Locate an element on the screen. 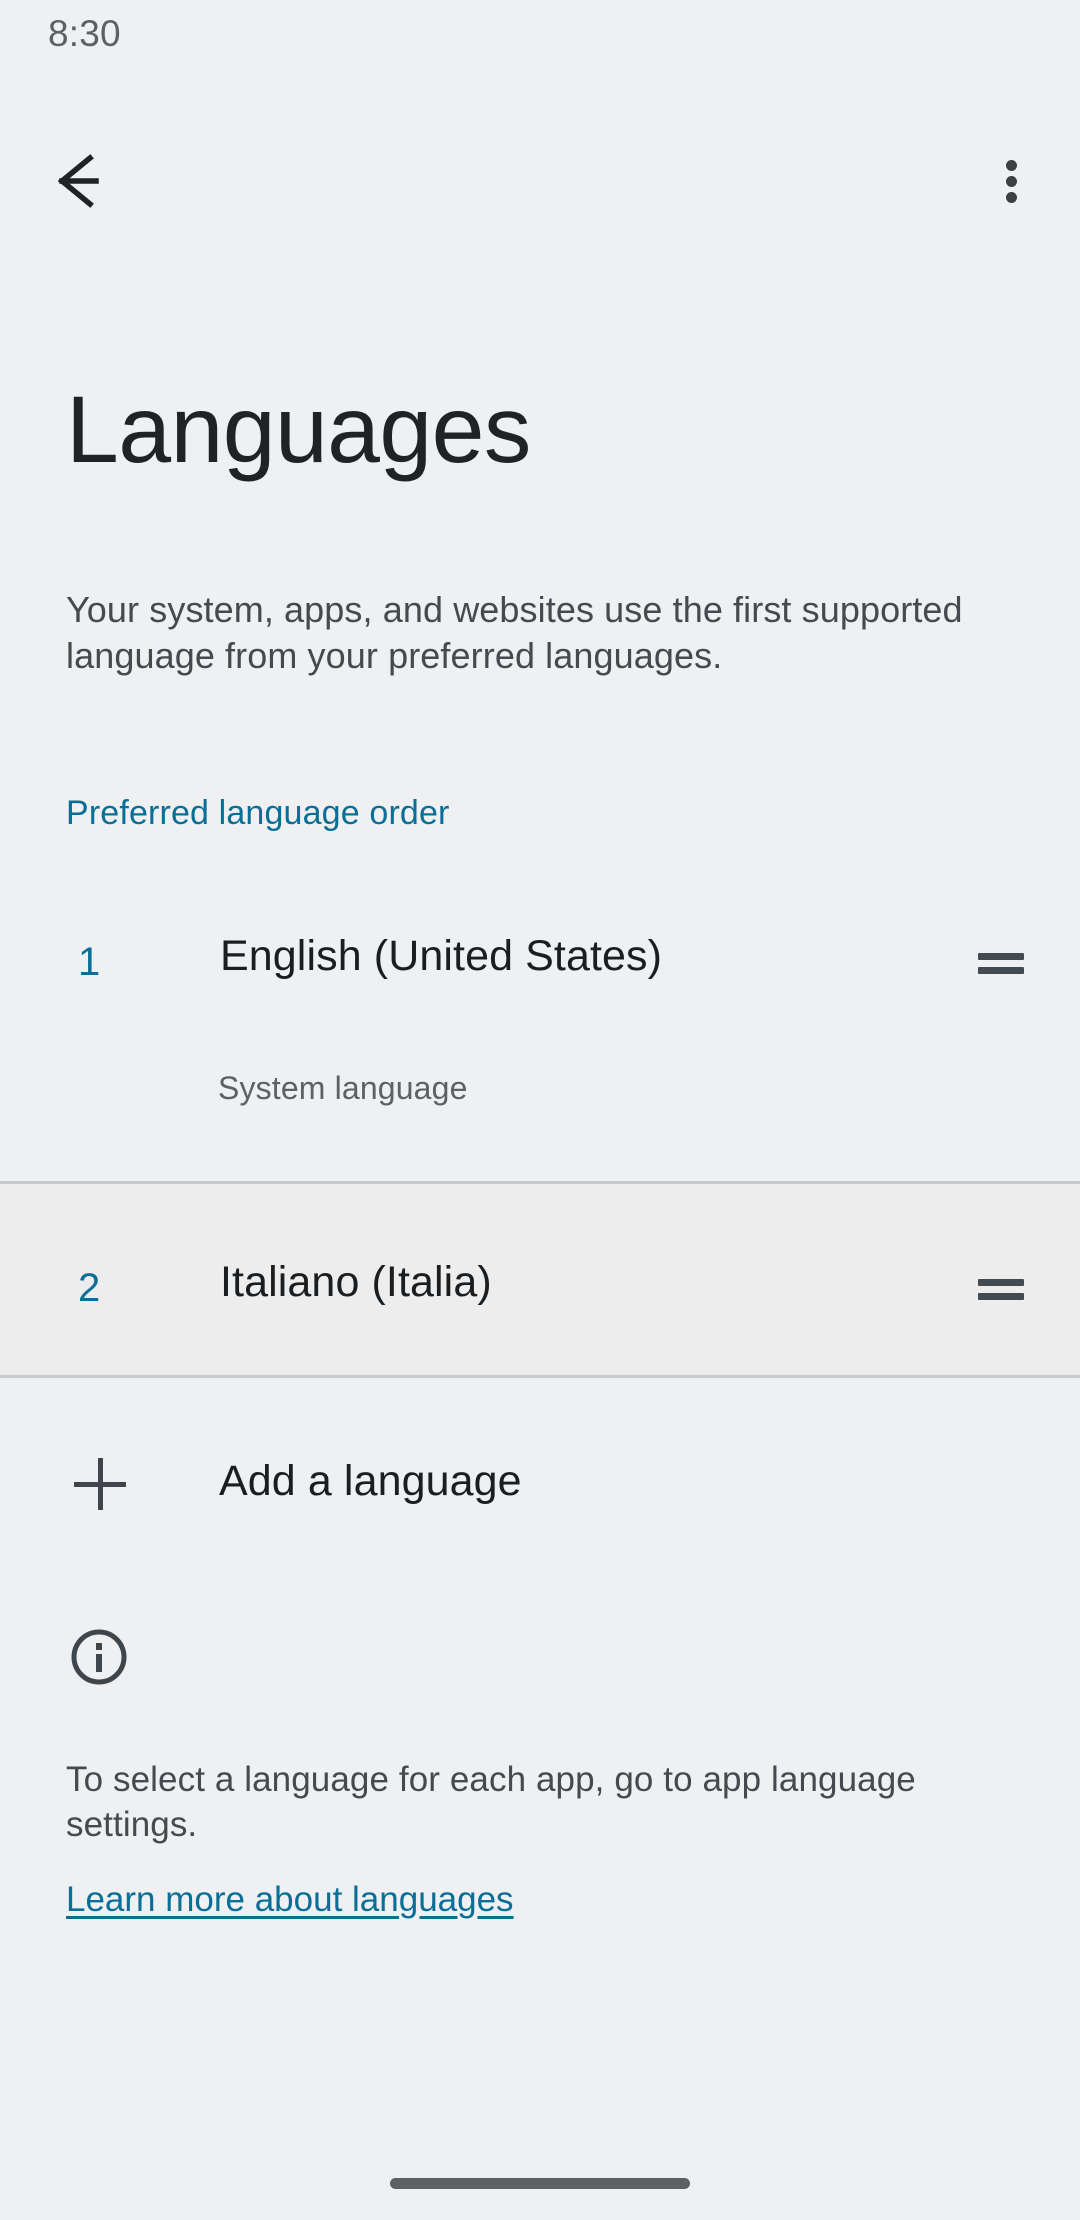 The width and height of the screenshot is (1080, 2220). add-a-language-button: Add a language is located at coordinates (540, 1485).